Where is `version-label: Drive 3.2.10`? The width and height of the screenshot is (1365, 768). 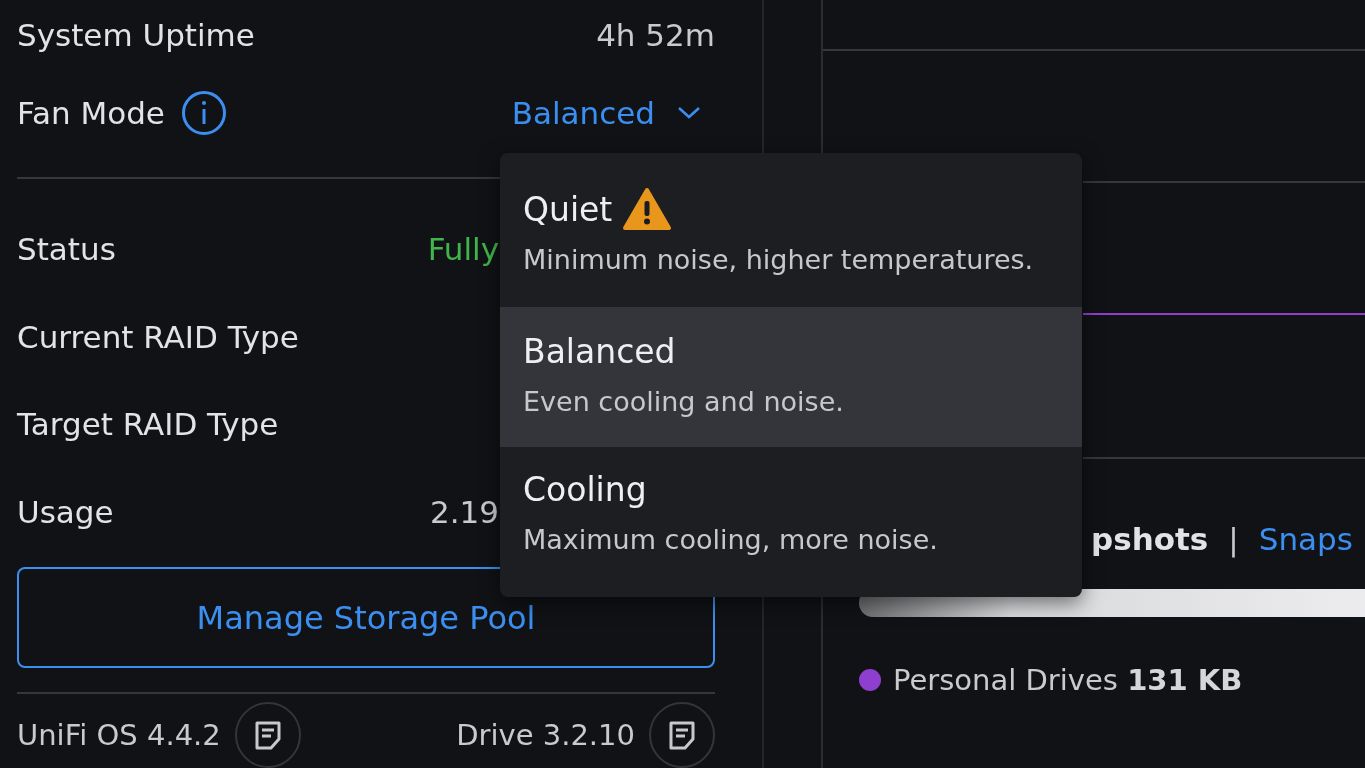
version-label: Drive 3.2.10 is located at coordinates (545, 735).